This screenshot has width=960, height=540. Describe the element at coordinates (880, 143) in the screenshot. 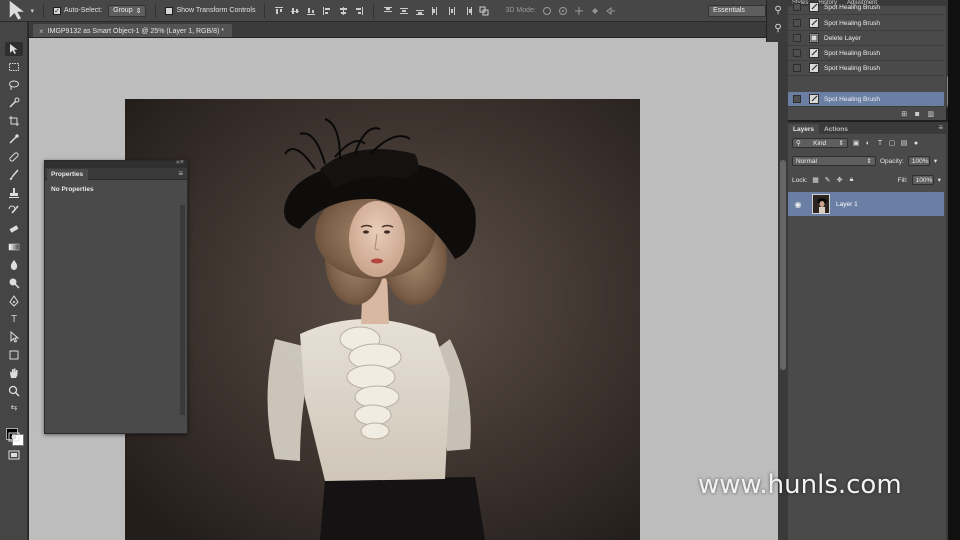

I see `filter-type-icon: T` at that location.